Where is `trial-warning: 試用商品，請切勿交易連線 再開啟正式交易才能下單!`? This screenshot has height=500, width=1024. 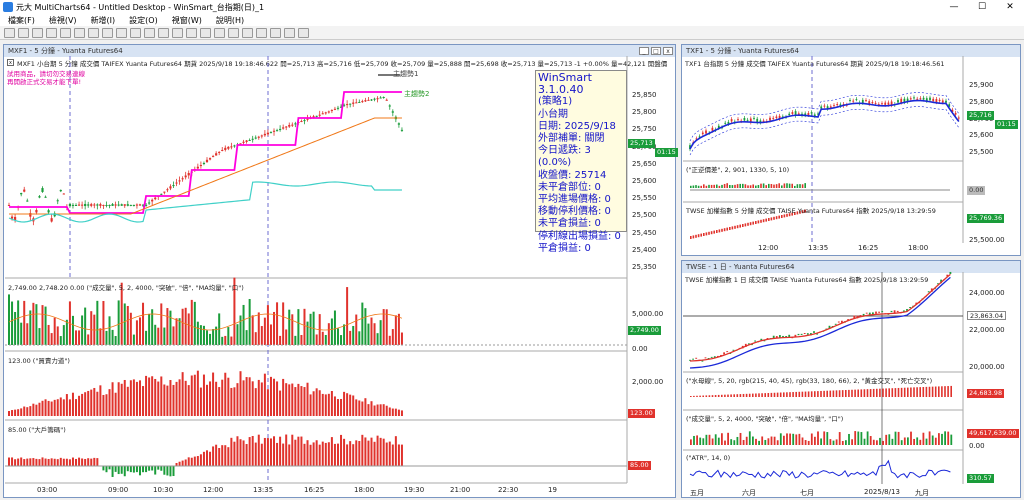
trial-warning: 試用商品，請切勿交易連線 再開啟正式交易才能下單! is located at coordinates (46, 78).